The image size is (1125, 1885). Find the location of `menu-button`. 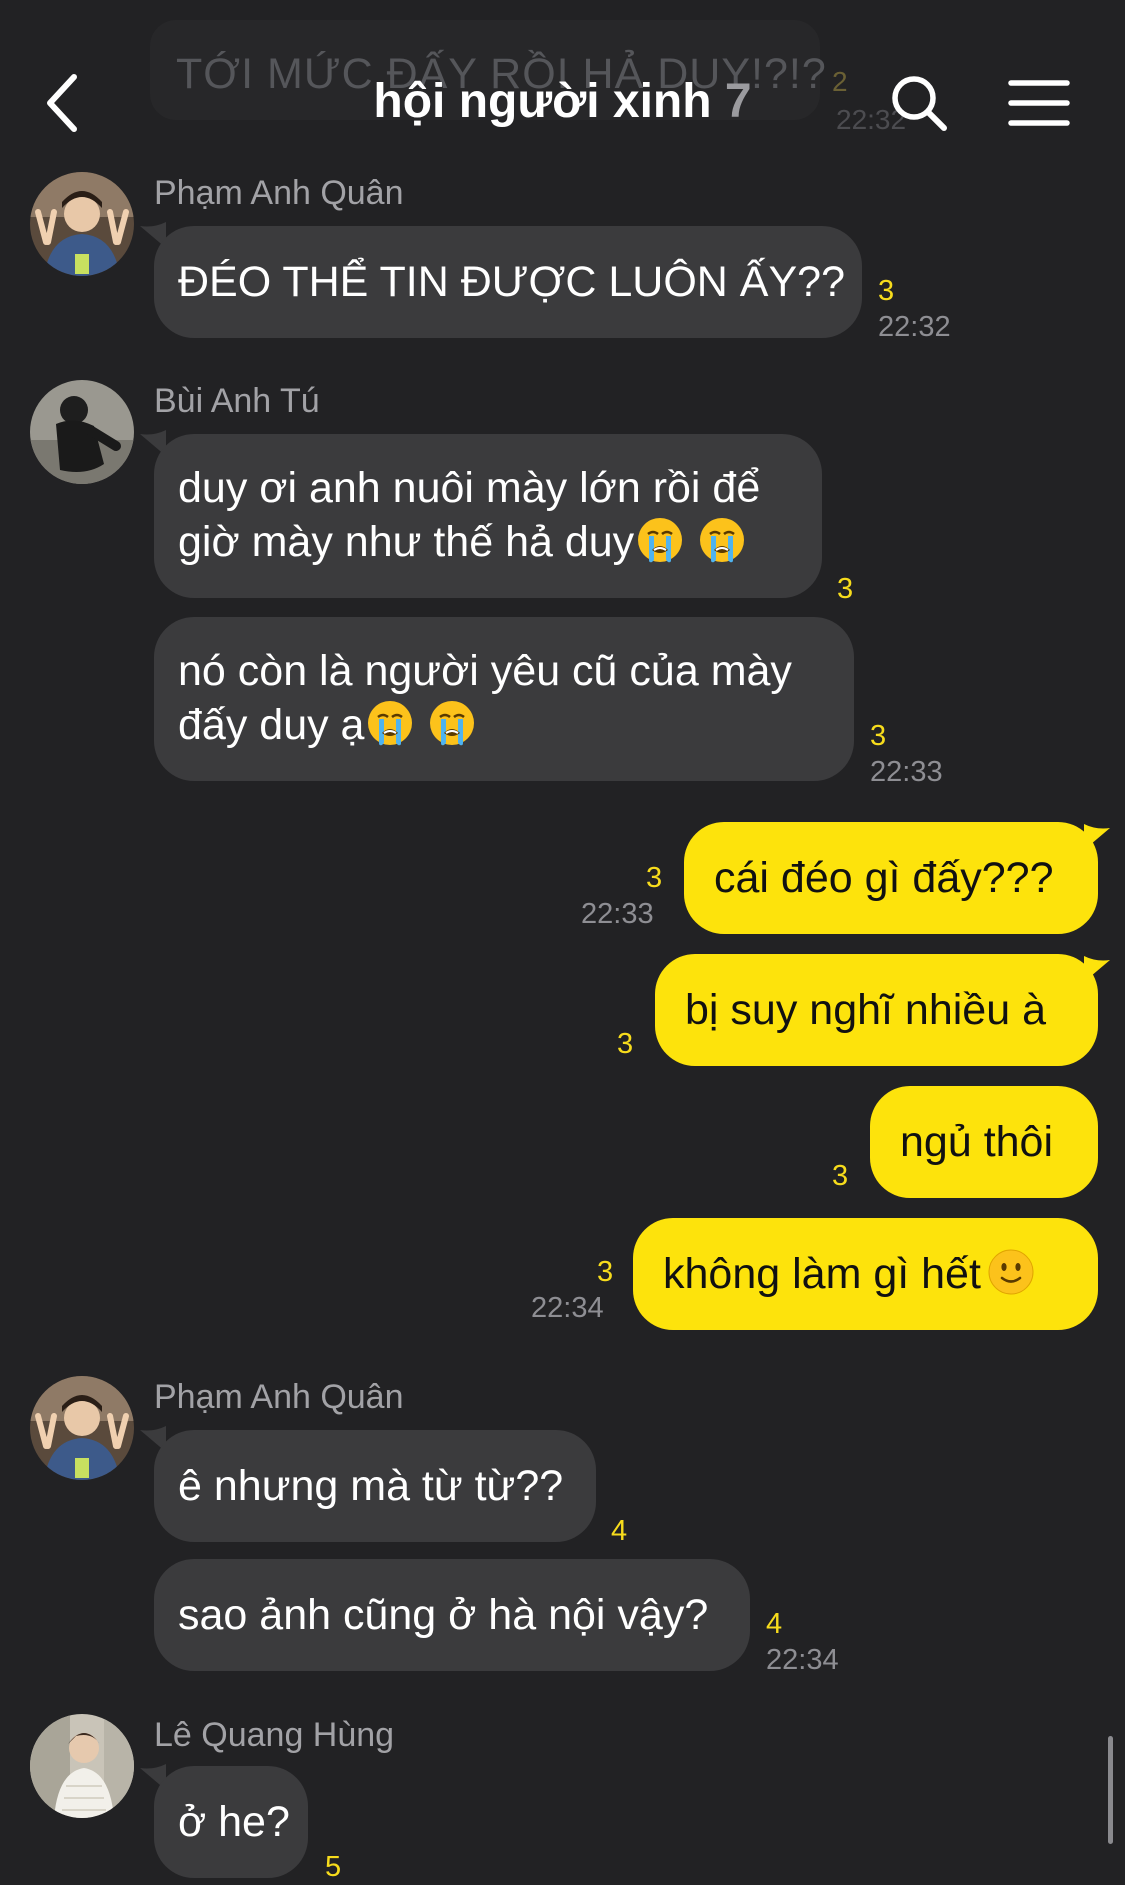

menu-button is located at coordinates (1039, 103).